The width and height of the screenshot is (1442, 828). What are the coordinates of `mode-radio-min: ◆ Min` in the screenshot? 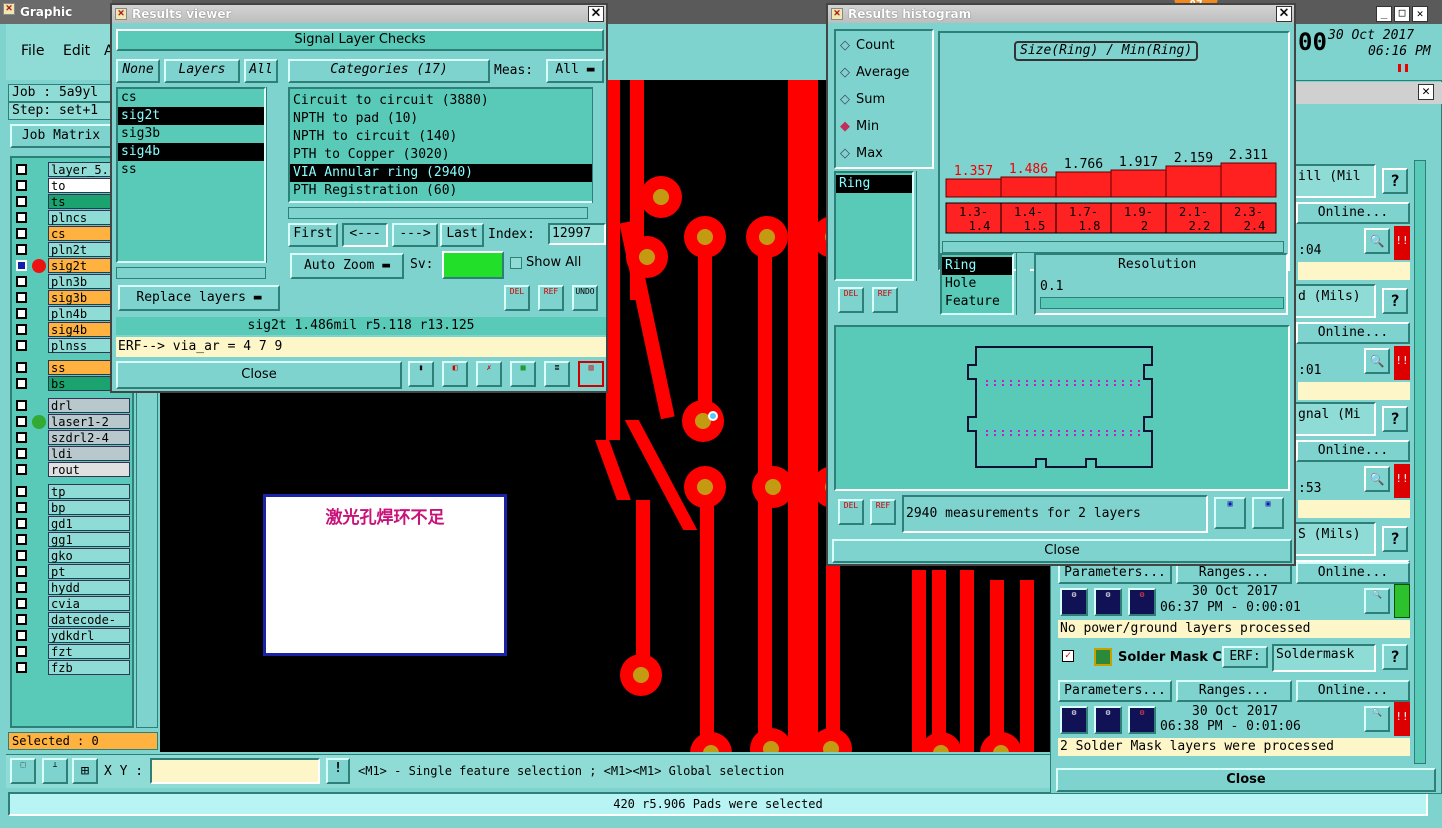 It's located at (859, 127).